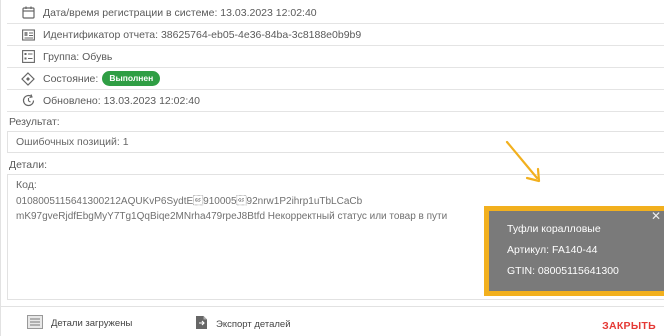  Describe the element at coordinates (28, 35) in the screenshot. I see `id-card-icon` at that location.